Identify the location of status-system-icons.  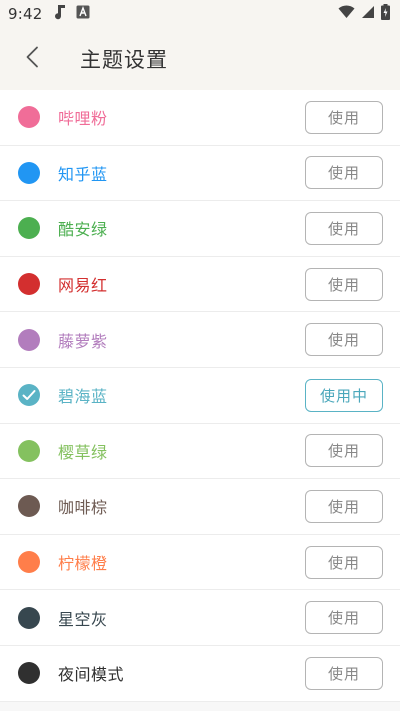
(364, 14).